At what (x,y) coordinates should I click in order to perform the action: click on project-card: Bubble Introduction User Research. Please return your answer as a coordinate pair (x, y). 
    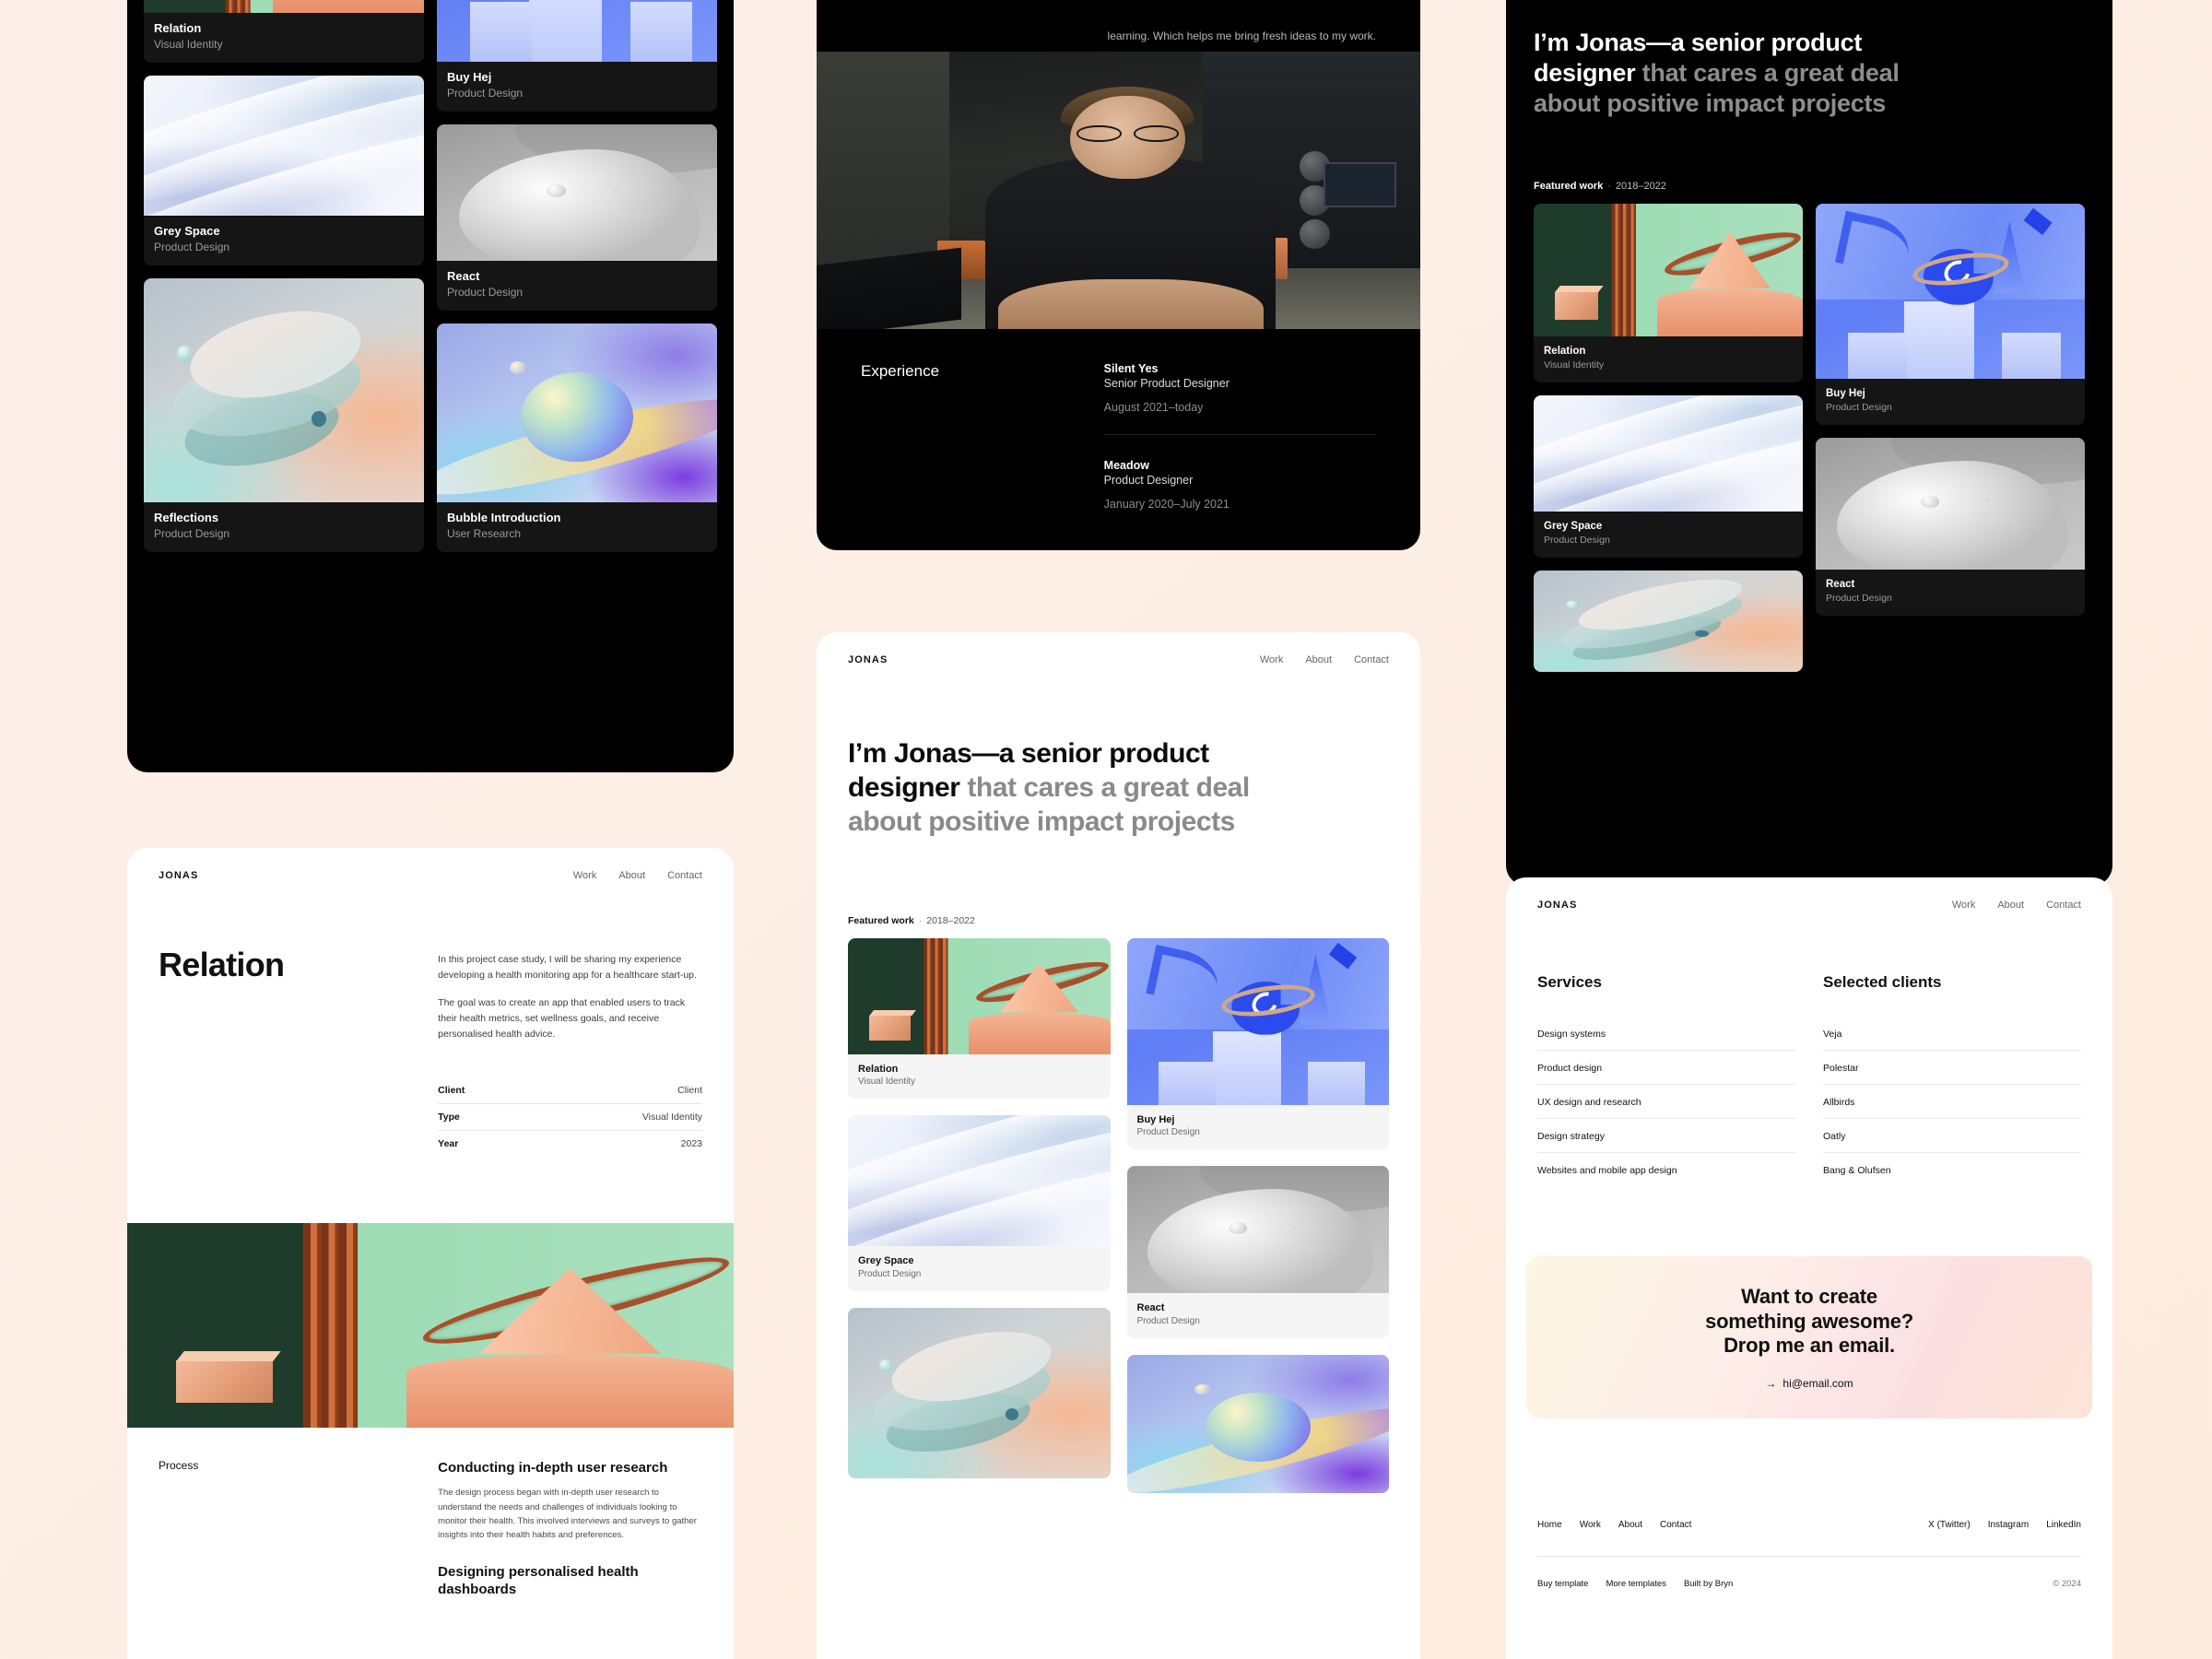
    Looking at the image, I should click on (577, 438).